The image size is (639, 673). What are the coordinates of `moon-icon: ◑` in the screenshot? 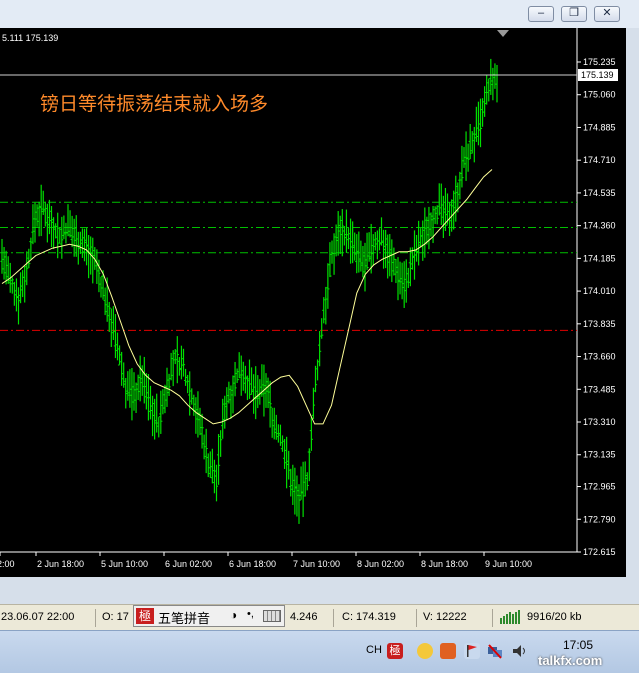 It's located at (233, 615).